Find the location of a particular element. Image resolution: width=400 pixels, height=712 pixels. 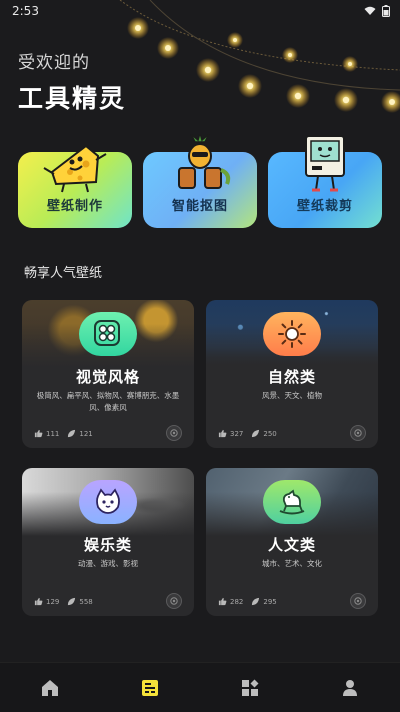

category-card-visual-style: 视觉风格 极简风、扁平风、拟物风、赛博朋克、水墨风、像素风 111 121 is located at coordinates (108, 374).